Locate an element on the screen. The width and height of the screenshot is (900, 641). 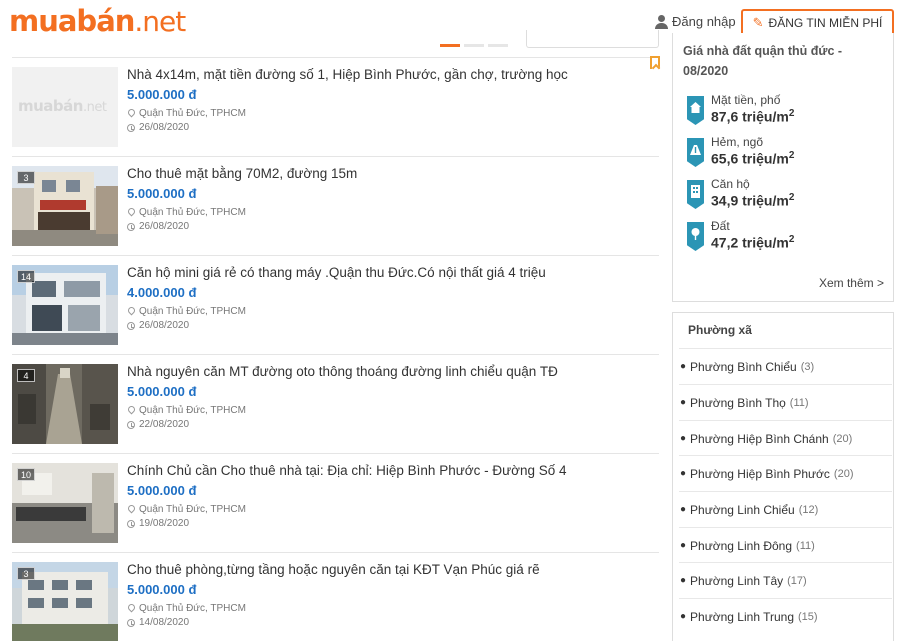
price-row-apartment: Căn hộ 34,9 triệu/m2 is located at coordinates (787, 195).